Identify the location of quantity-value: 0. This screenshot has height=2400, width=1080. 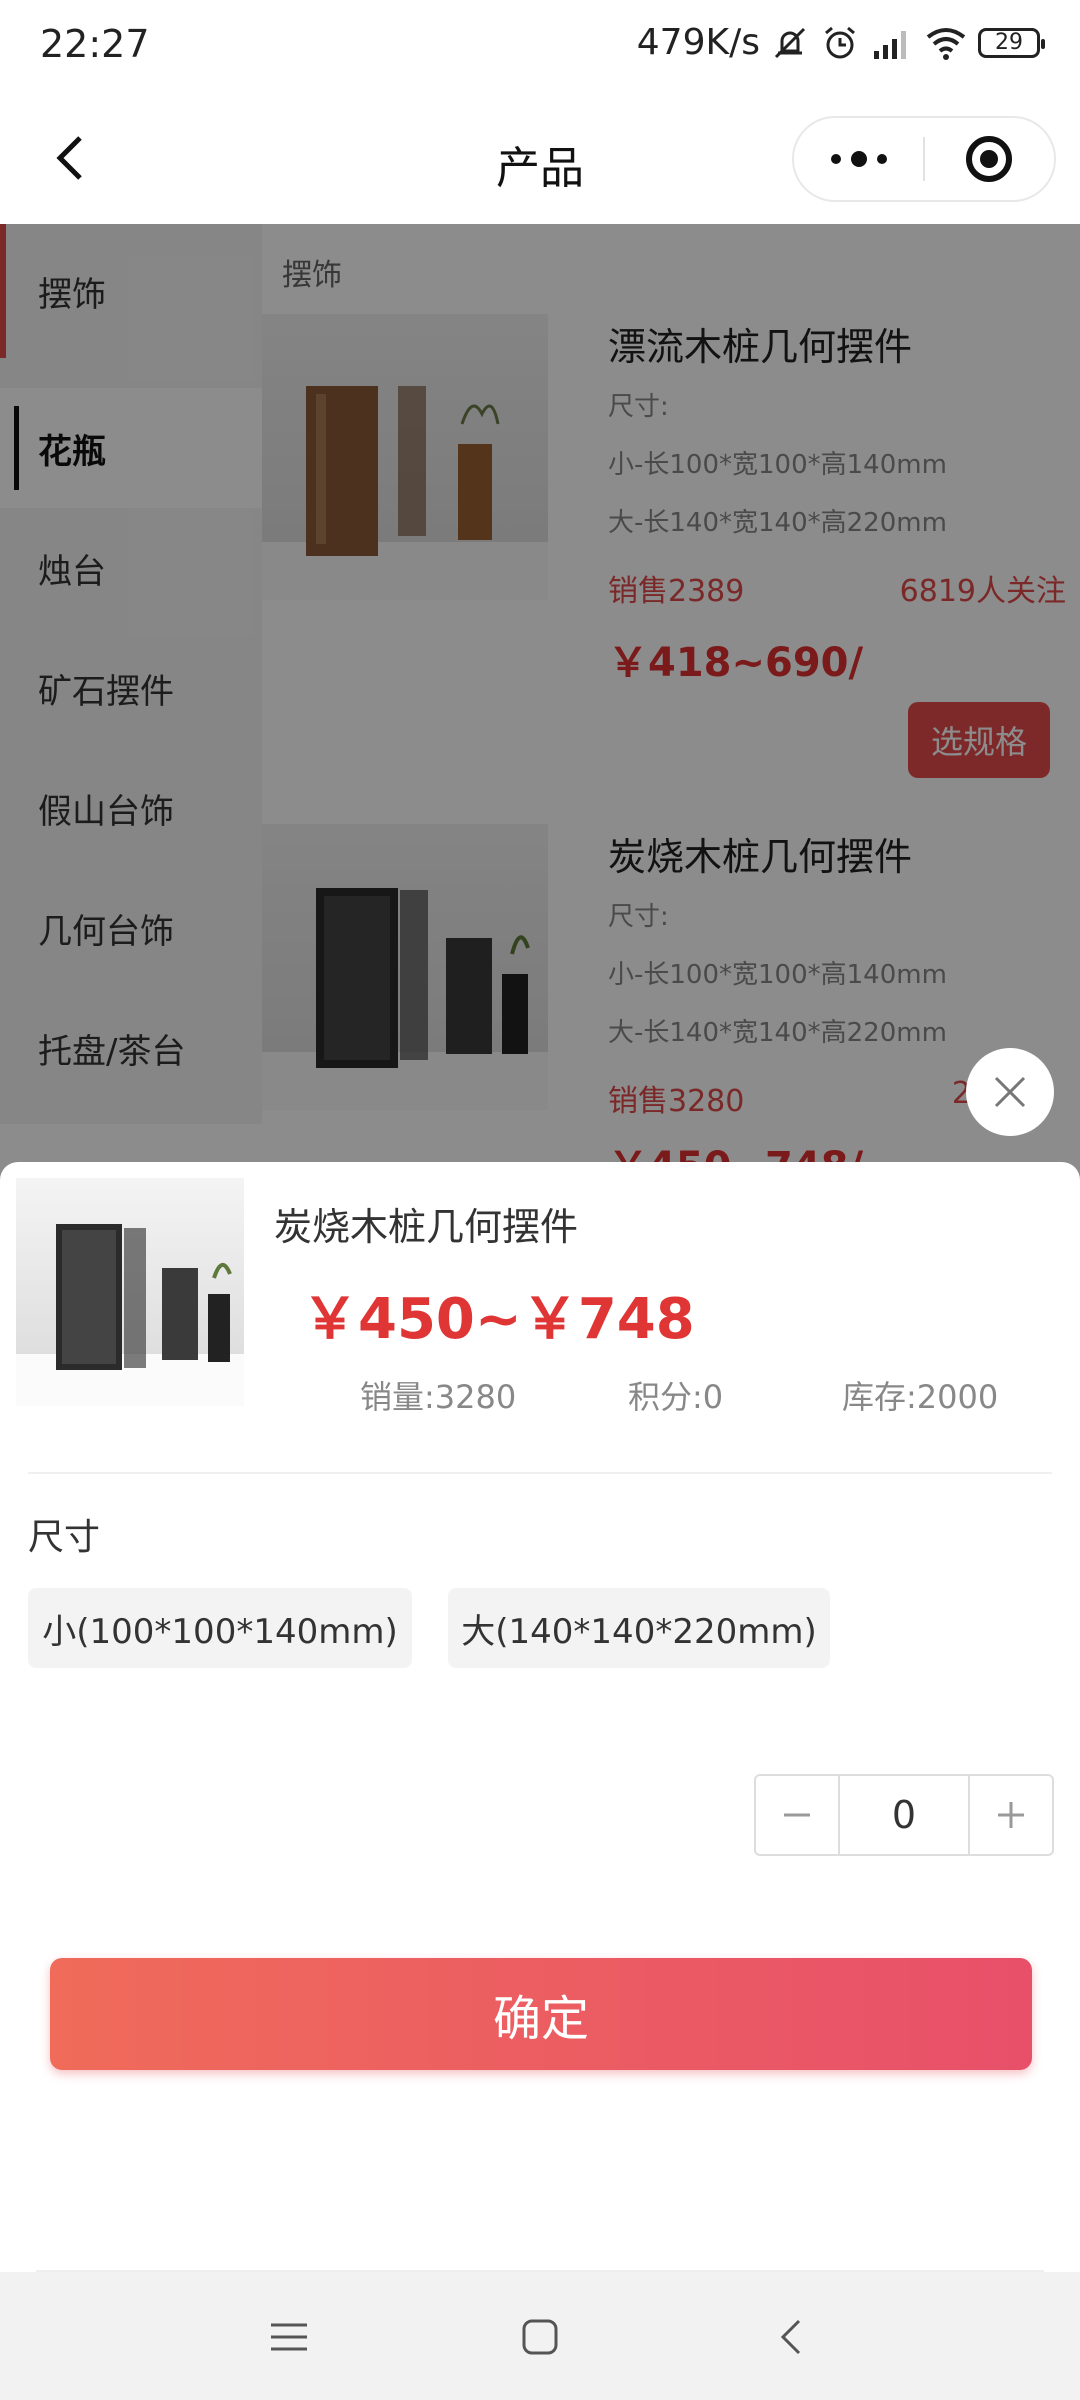
(904, 1815).